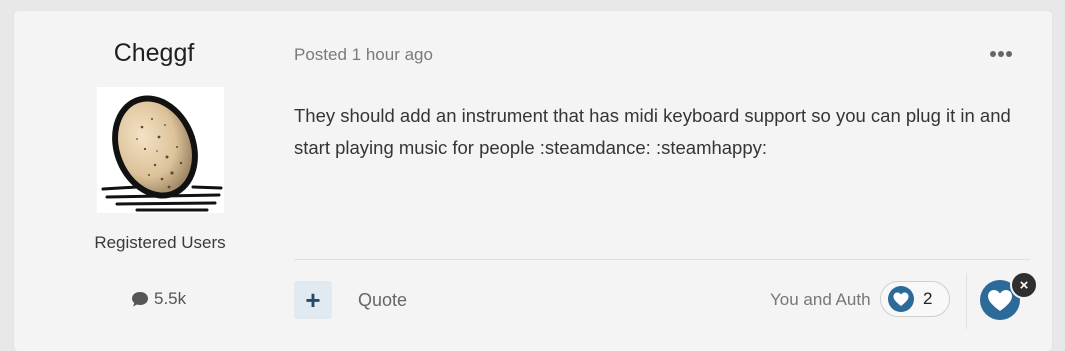 Image resolution: width=1065 pixels, height=351 pixels. Describe the element at coordinates (901, 299) in the screenshot. I see `heart-icon` at that location.